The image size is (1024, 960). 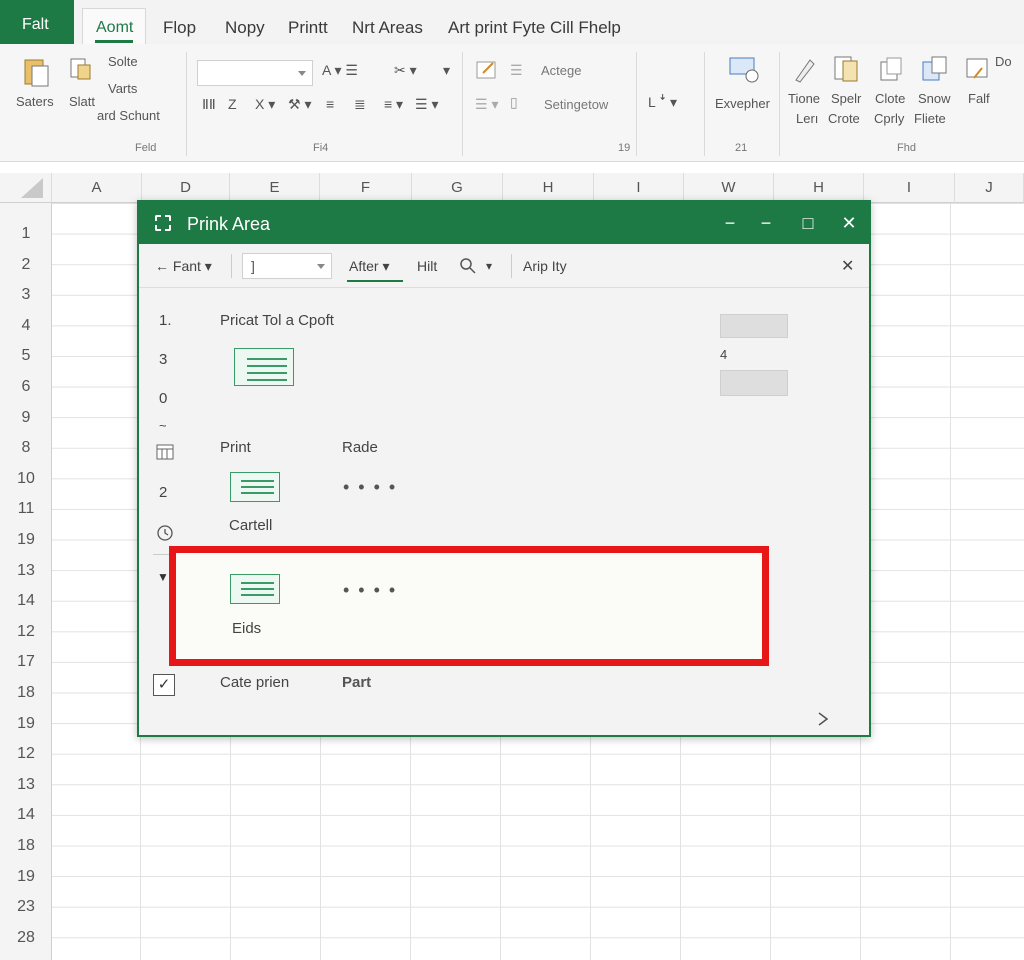 What do you see at coordinates (26, 601) in the screenshot?
I see `row-header: 14` at bounding box center [26, 601].